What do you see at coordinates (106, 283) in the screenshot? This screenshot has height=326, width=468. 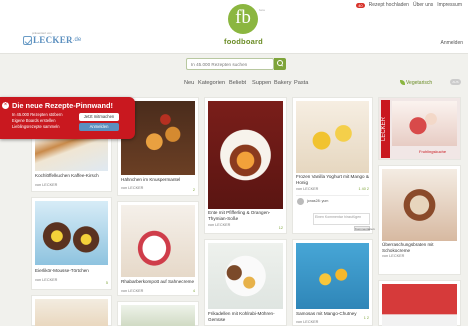 I see `pin-count: 5` at bounding box center [106, 283].